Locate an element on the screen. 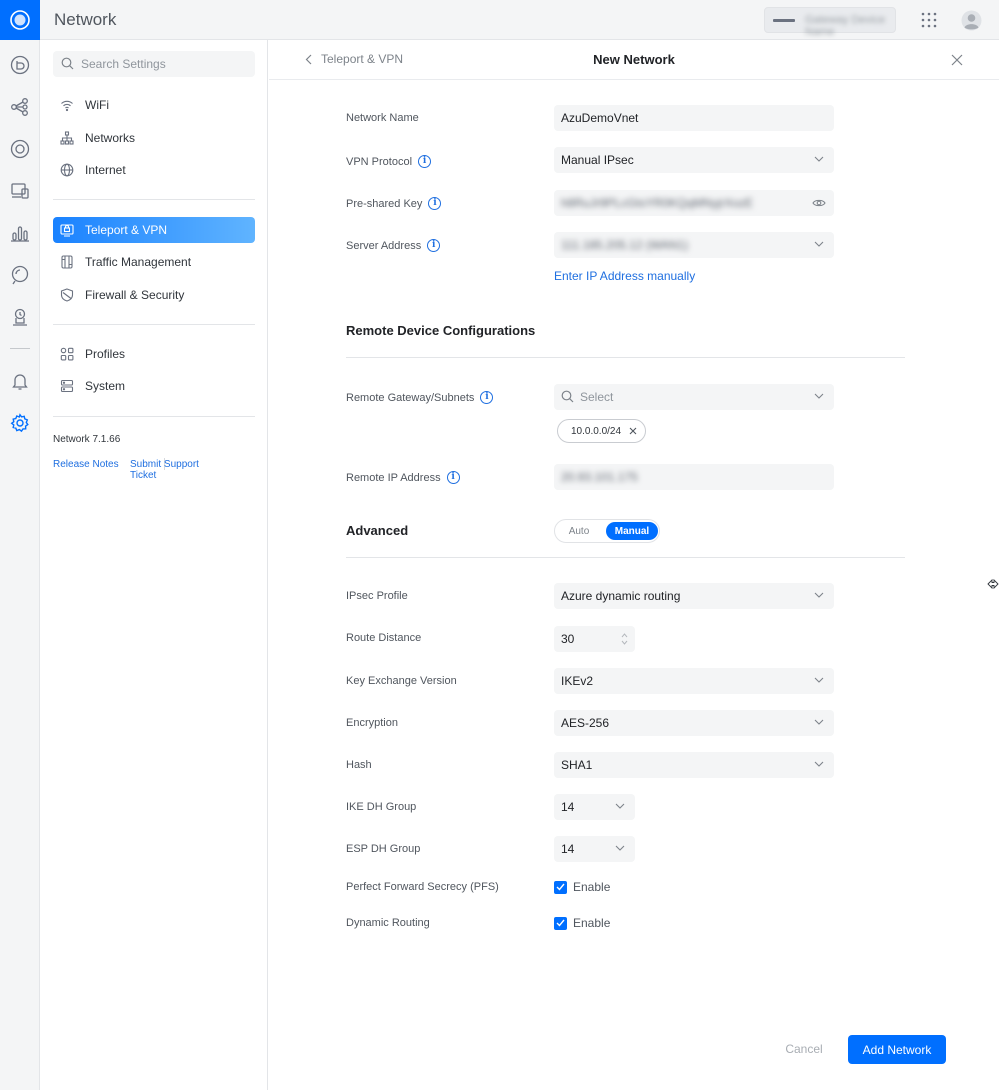  search-settings-box is located at coordinates (154, 64).